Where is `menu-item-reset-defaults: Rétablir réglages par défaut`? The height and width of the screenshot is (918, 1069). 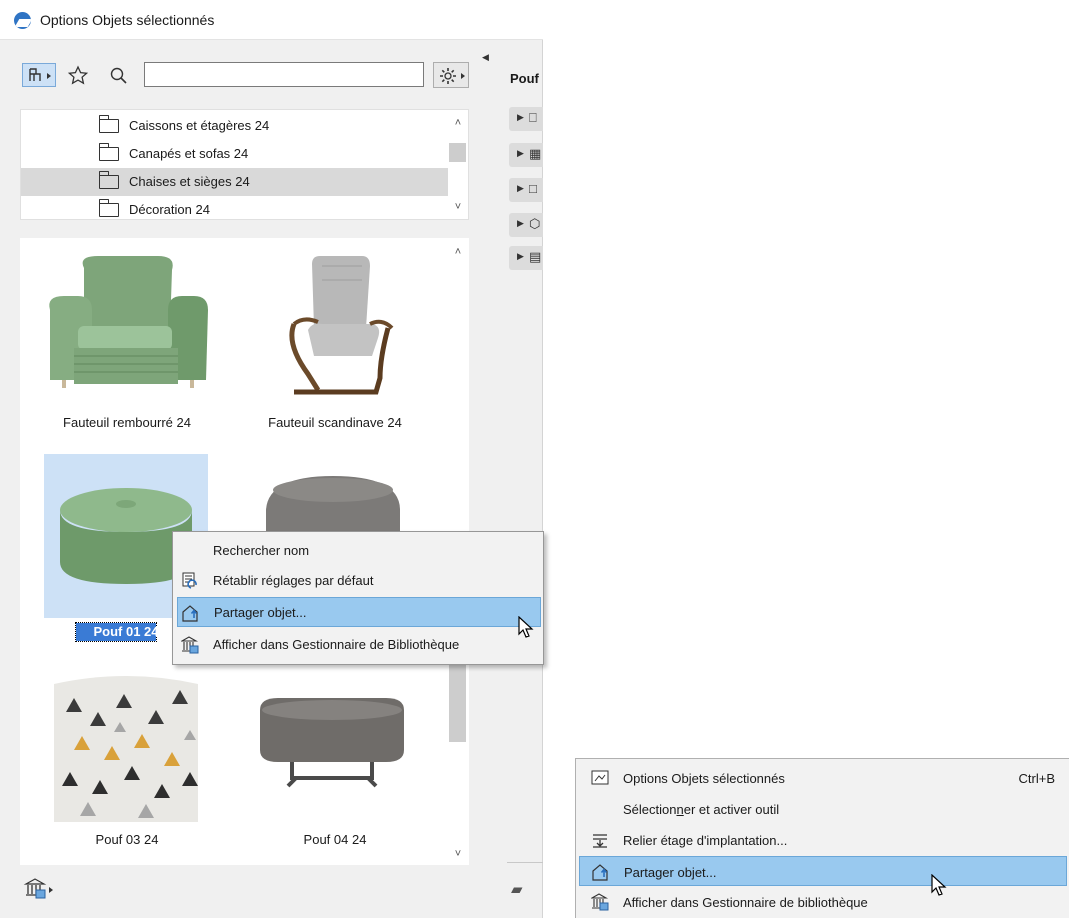 menu-item-reset-defaults: Rétablir réglages par défaut is located at coordinates (359, 581).